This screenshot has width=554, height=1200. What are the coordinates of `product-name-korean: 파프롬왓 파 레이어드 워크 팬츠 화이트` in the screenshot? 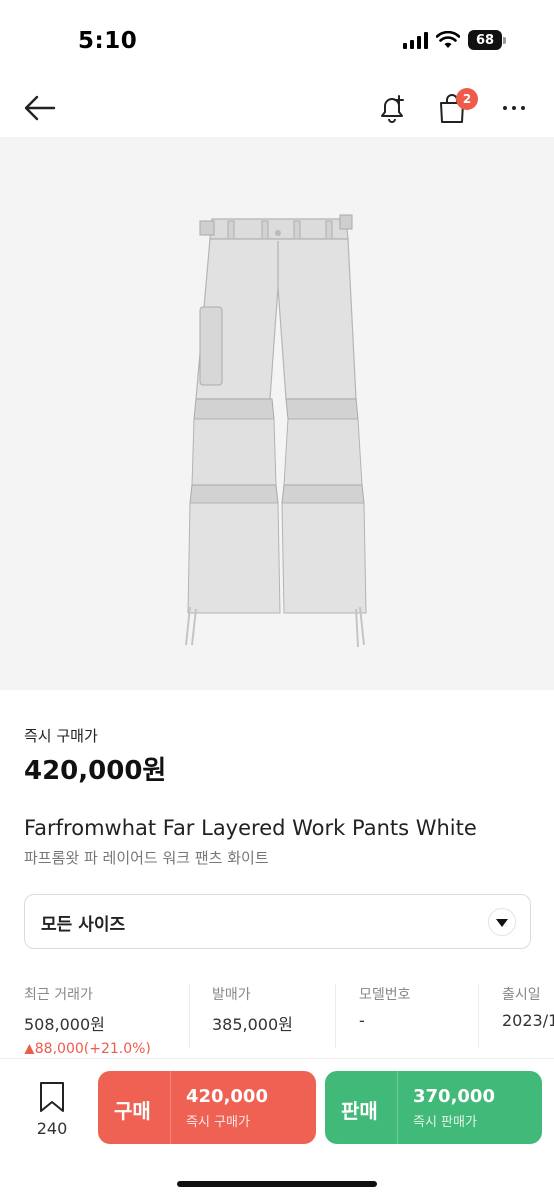 It's located at (146, 858).